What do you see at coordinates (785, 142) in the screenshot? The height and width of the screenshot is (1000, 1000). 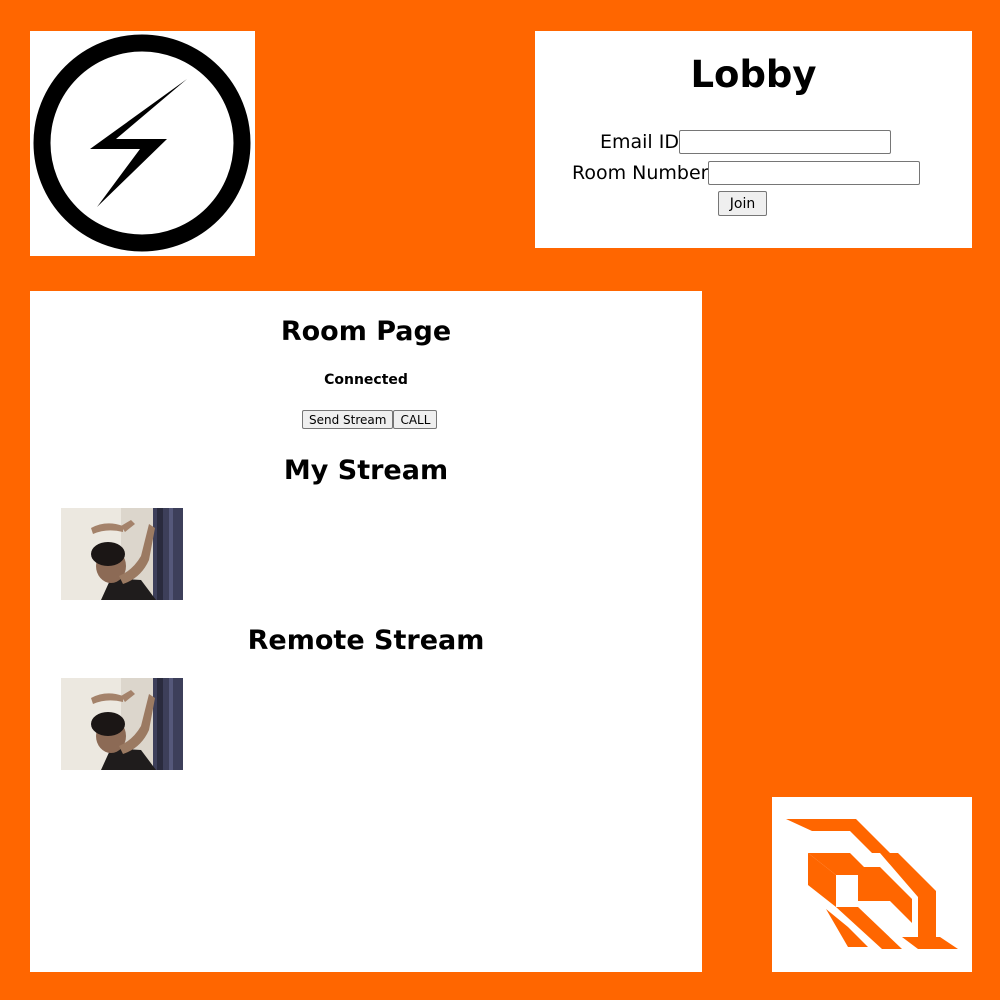 I see `email-input` at bounding box center [785, 142].